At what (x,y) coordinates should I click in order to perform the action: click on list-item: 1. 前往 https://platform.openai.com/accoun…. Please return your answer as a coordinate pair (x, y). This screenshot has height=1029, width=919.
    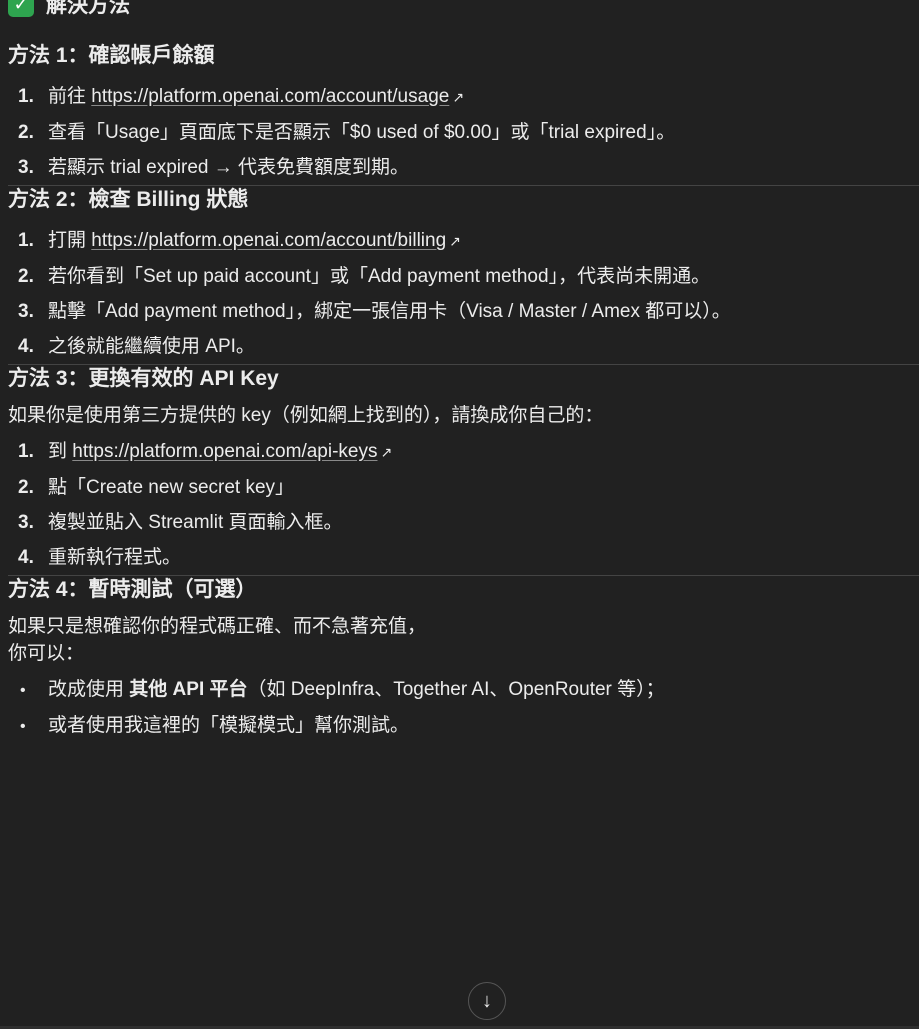
    Looking at the image, I should click on (463, 97).